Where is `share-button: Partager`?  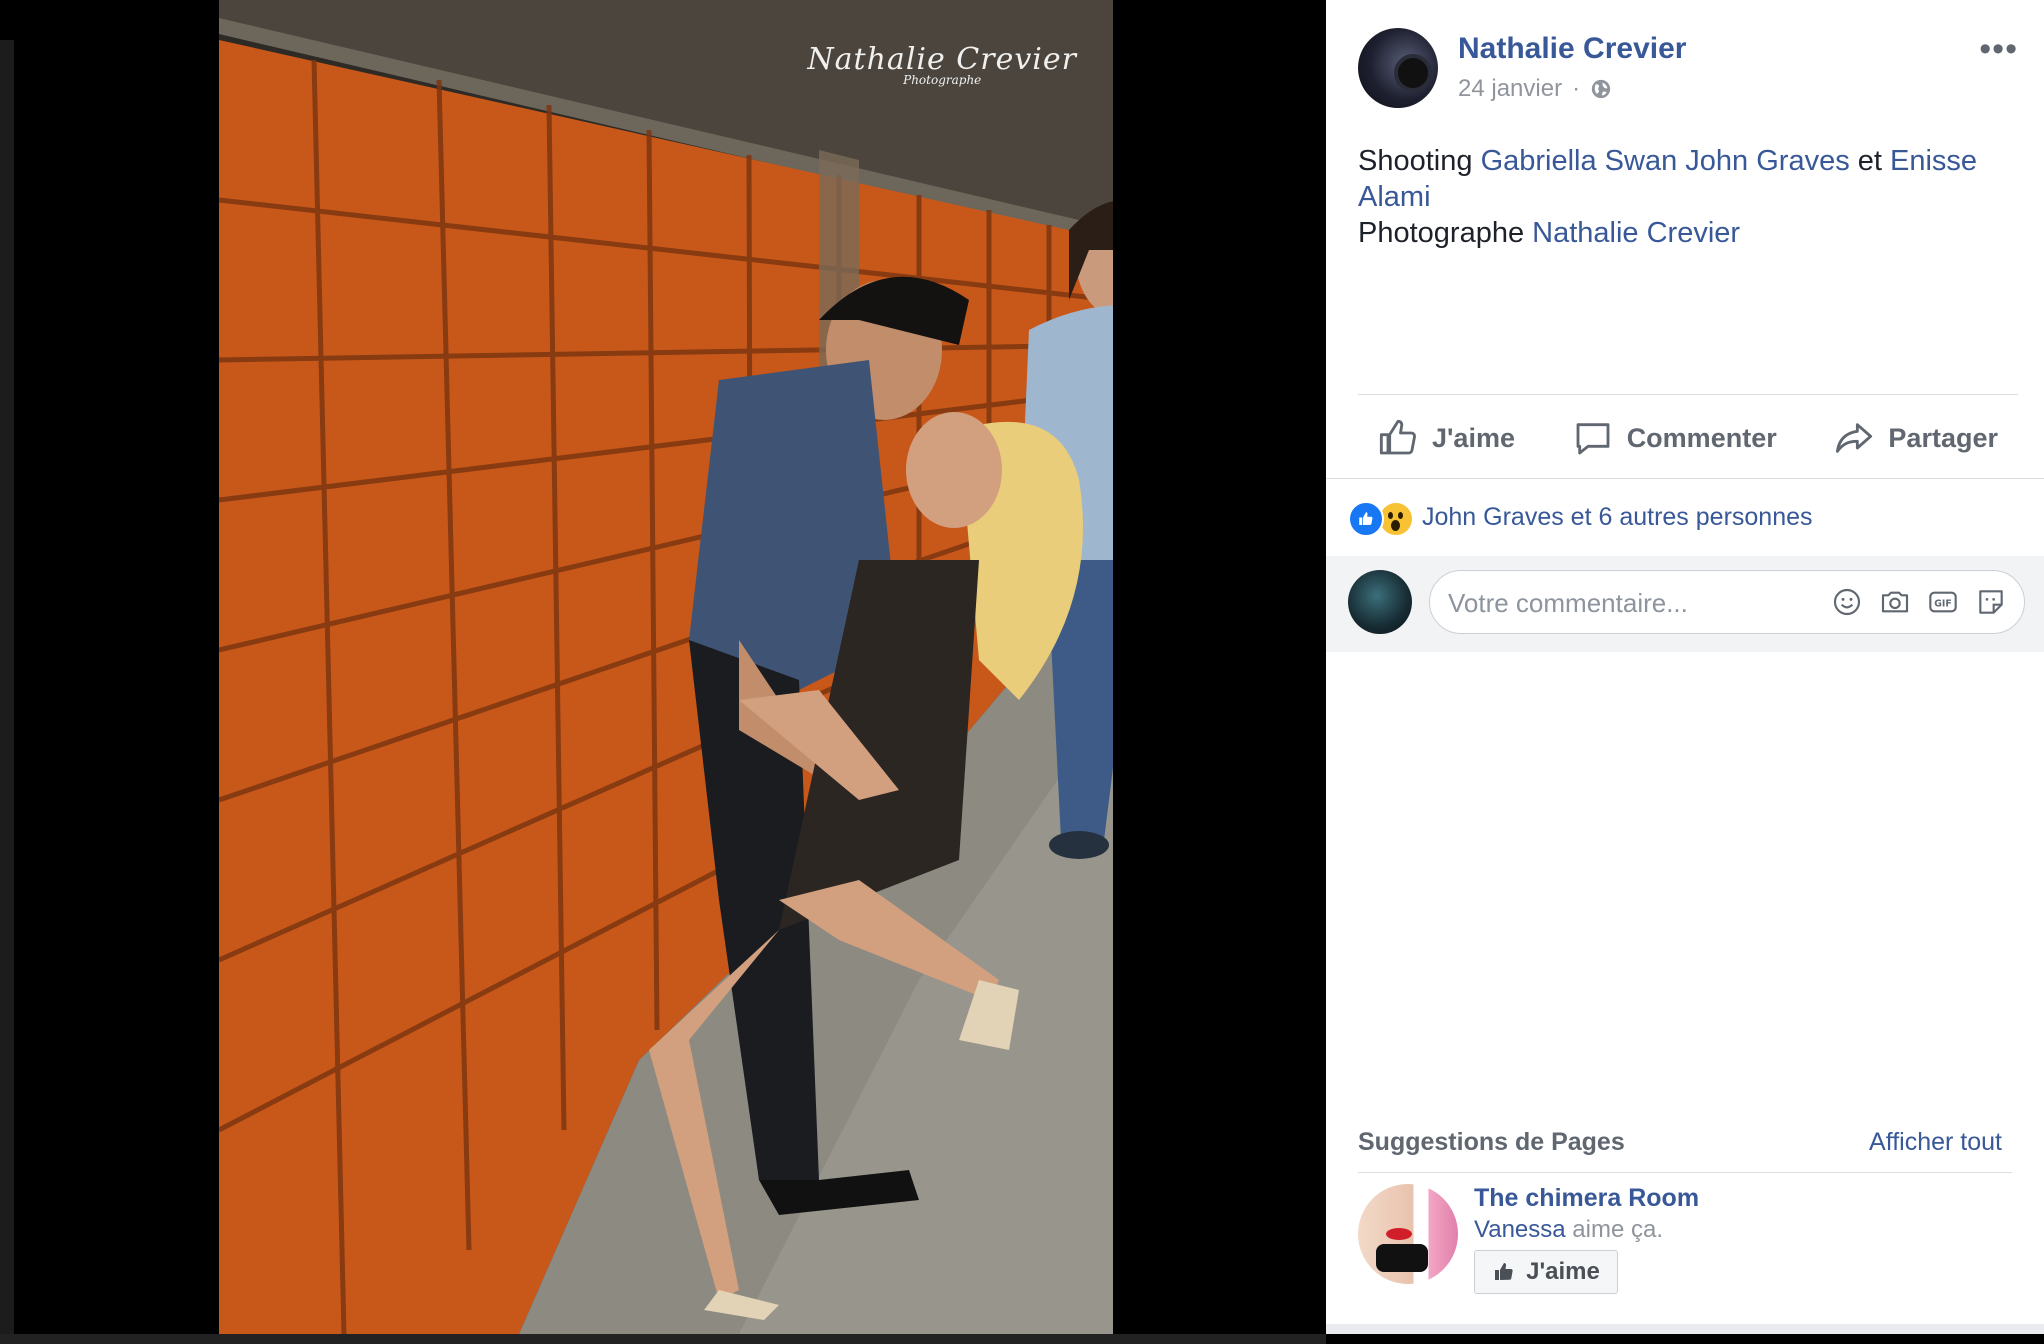
share-button: Partager is located at coordinates (1916, 438).